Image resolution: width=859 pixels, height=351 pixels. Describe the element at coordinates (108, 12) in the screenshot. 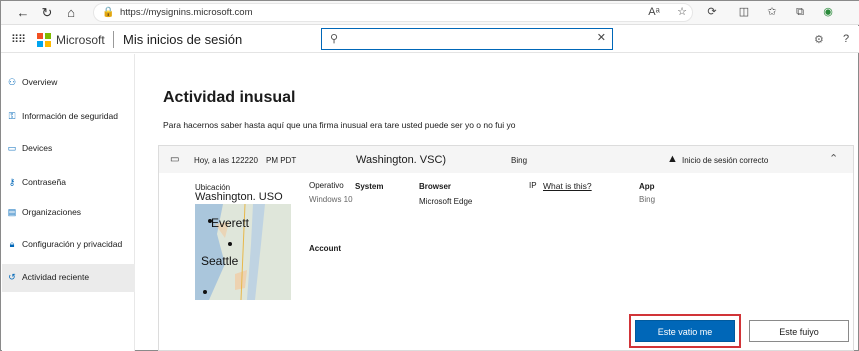

I see `lock-icon: 🔒` at that location.